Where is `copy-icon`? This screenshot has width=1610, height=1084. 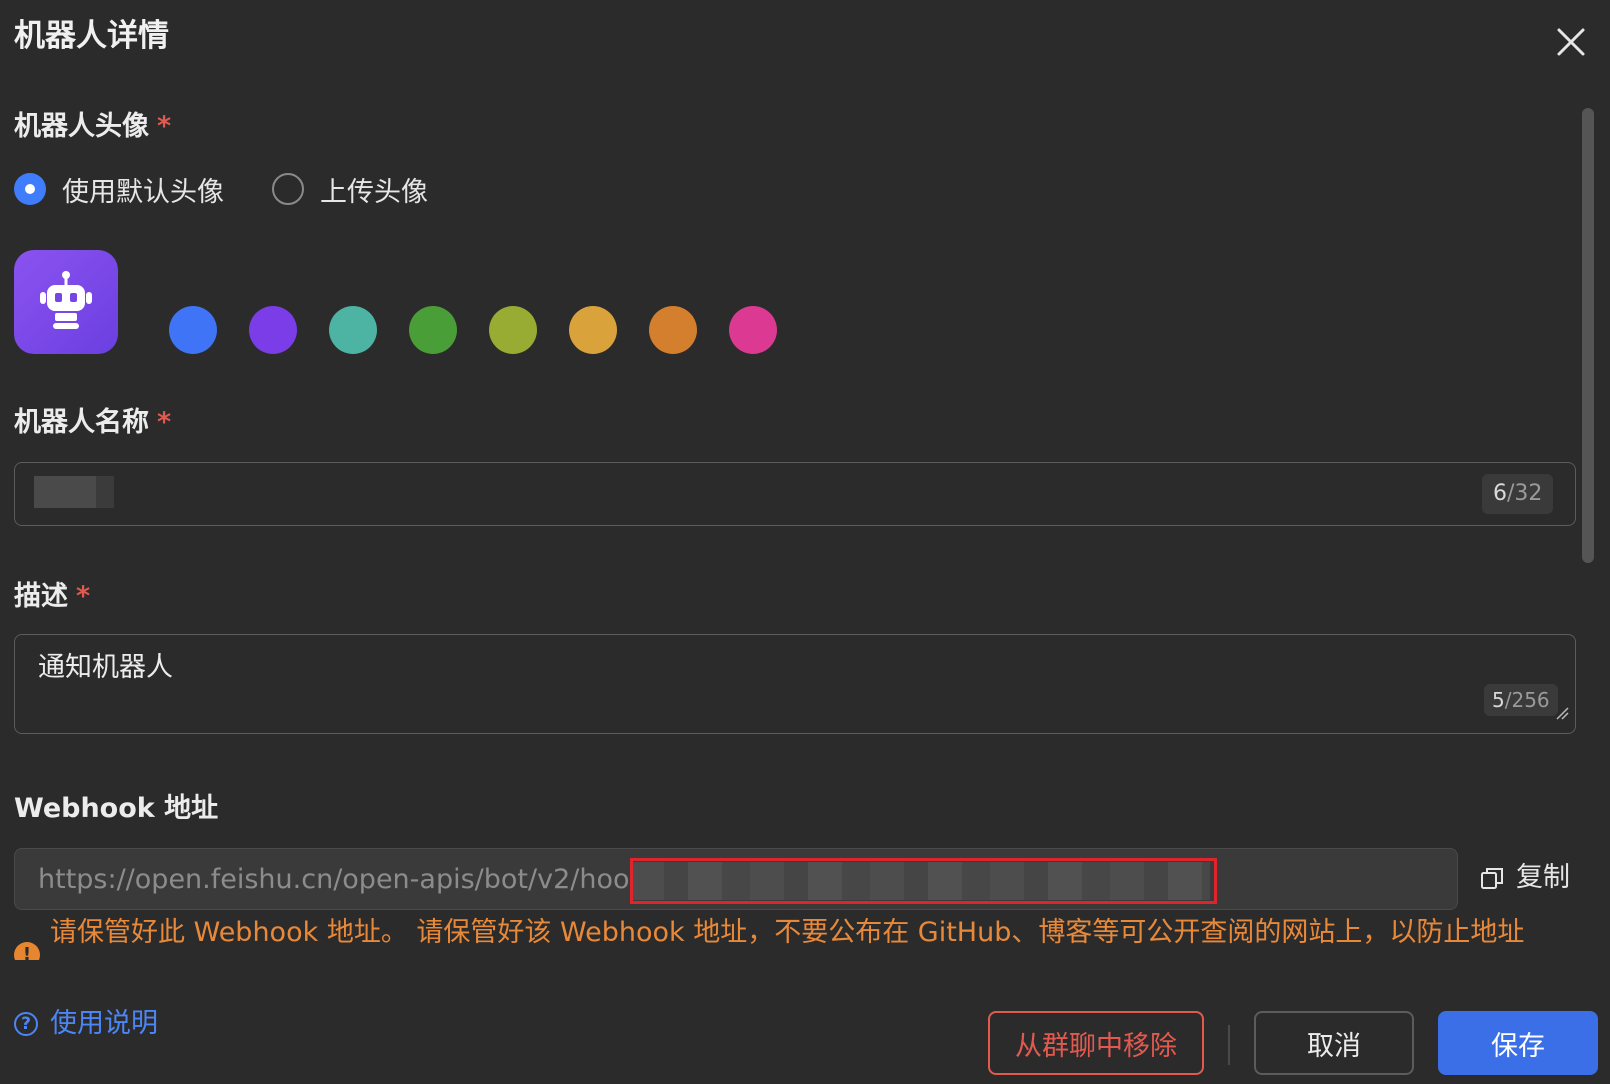 copy-icon is located at coordinates (1492, 878).